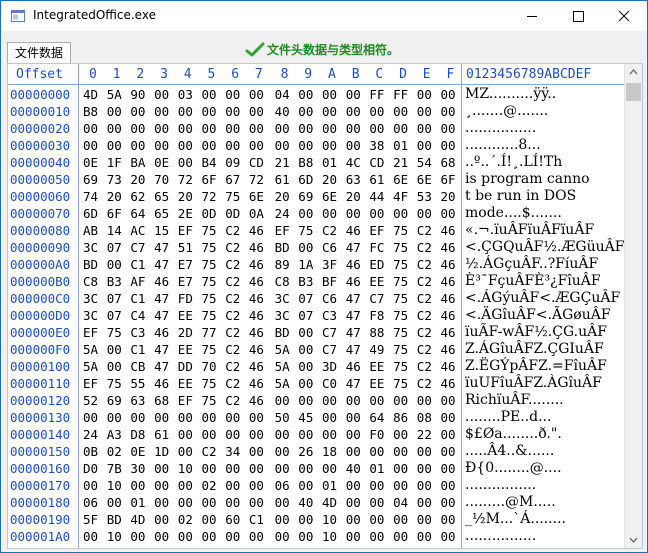 The image size is (648, 553). I want to click on hex-byte: 89, so click(282, 264).